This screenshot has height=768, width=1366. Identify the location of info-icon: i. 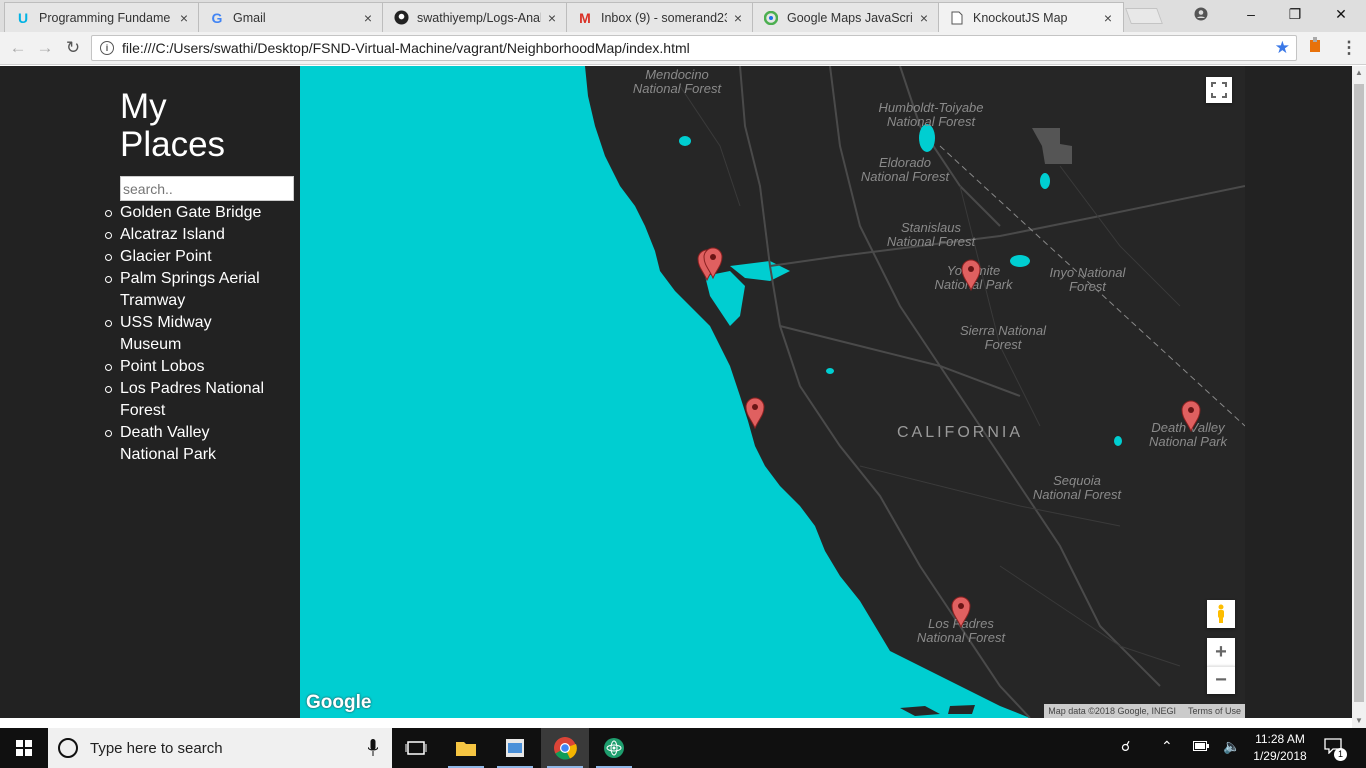
(107, 48).